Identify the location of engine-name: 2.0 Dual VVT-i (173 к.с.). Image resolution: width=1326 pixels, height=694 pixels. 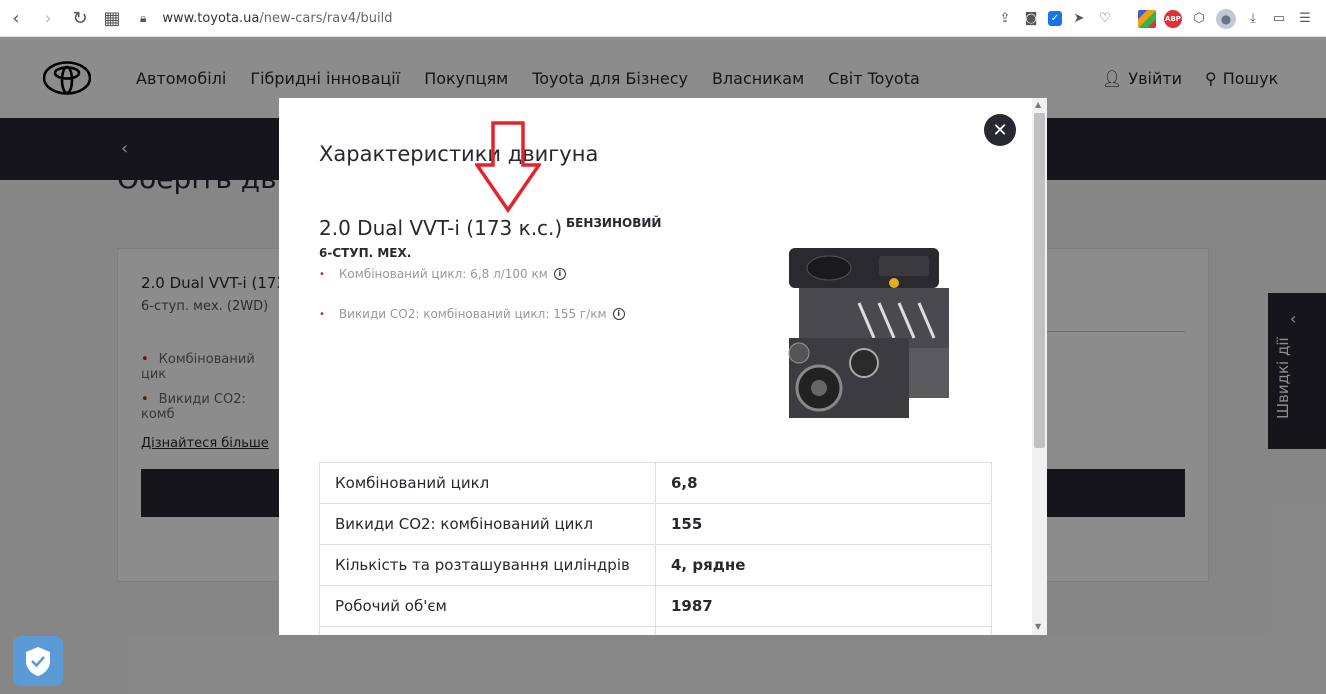
(441, 228).